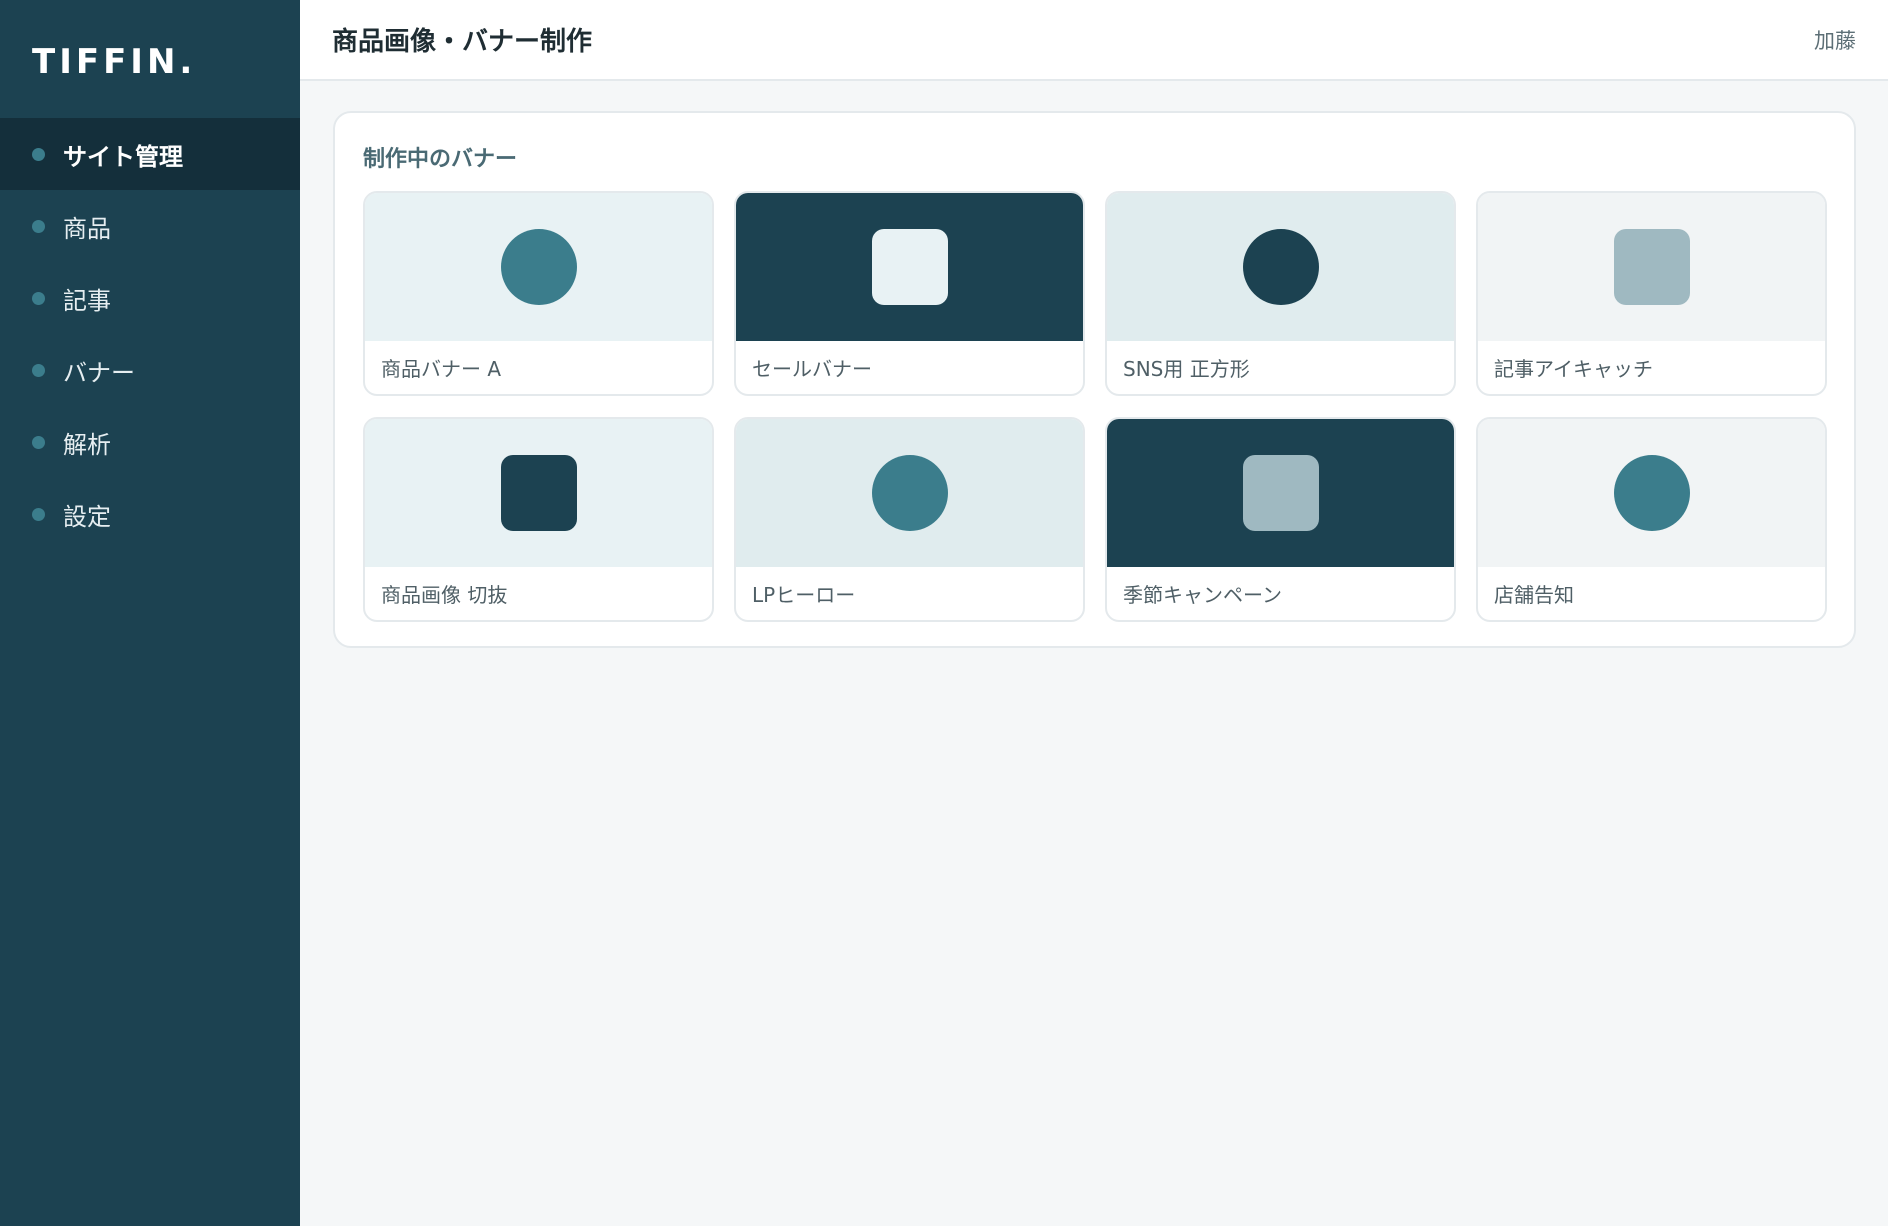  Describe the element at coordinates (1534, 595) in the screenshot. I see `banner-card-label: 店舗告知` at that location.